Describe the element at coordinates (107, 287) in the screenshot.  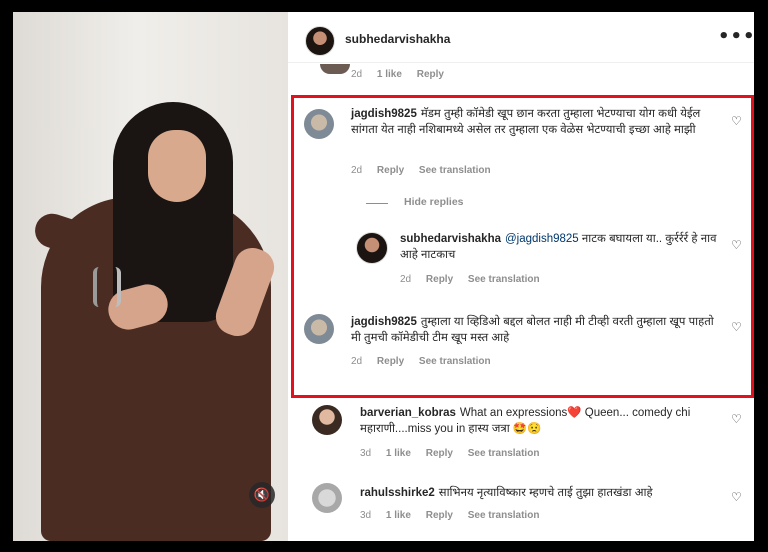
I see `video-bangles` at that location.